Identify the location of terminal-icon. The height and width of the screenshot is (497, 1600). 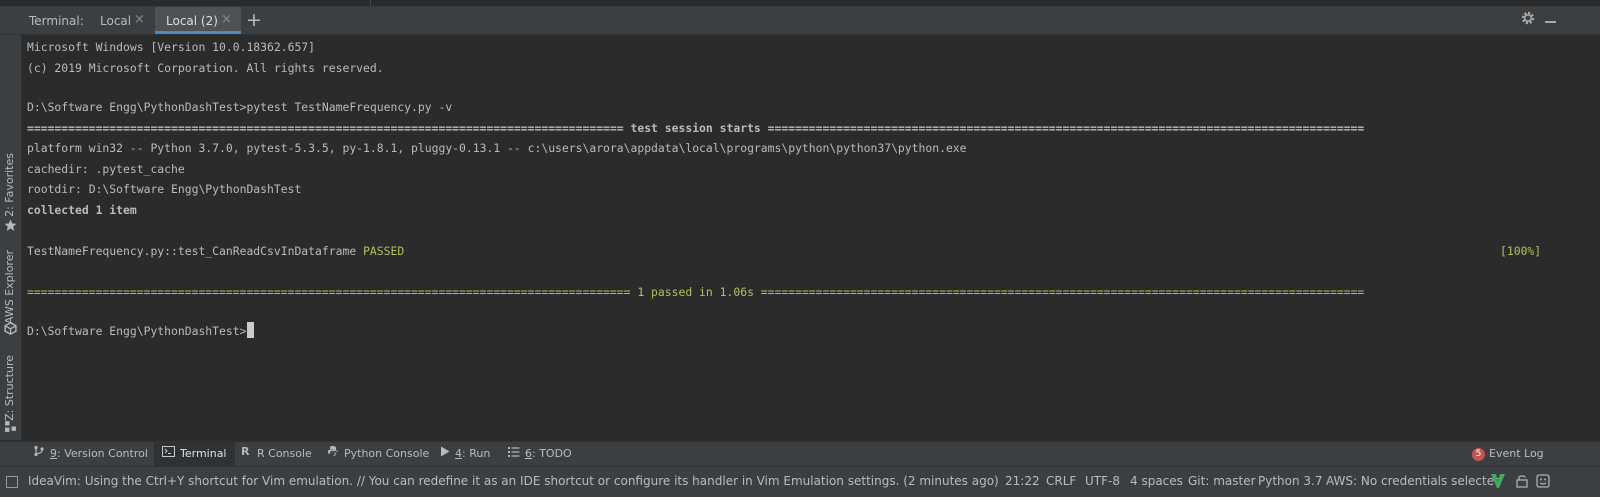
(168, 454).